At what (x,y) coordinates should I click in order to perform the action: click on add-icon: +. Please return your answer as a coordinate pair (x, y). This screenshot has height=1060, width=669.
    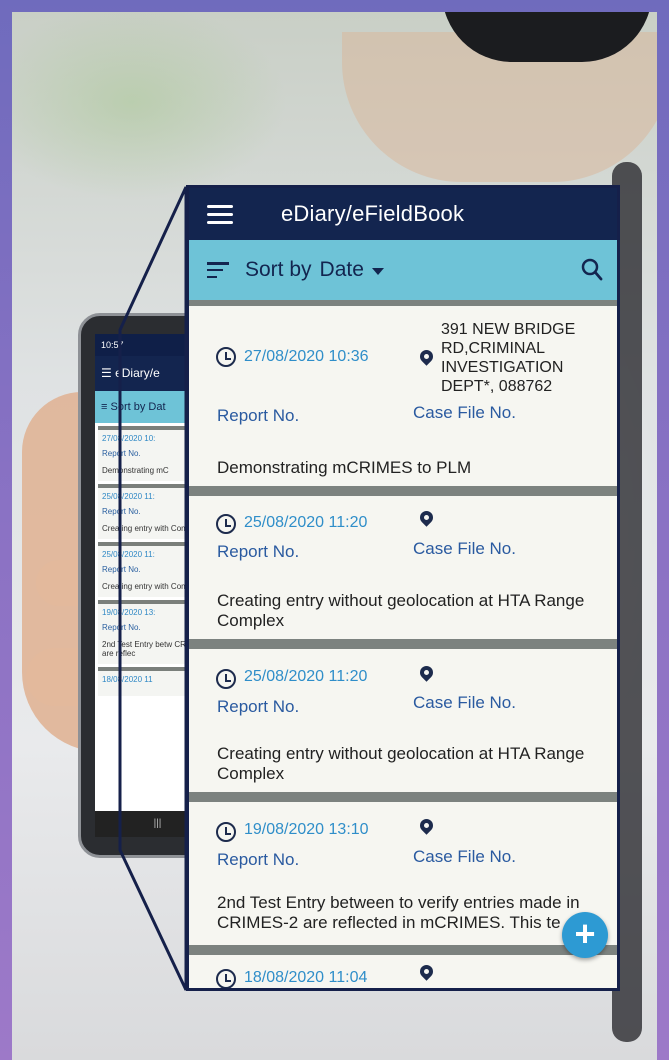
    Looking at the image, I should click on (585, 933).